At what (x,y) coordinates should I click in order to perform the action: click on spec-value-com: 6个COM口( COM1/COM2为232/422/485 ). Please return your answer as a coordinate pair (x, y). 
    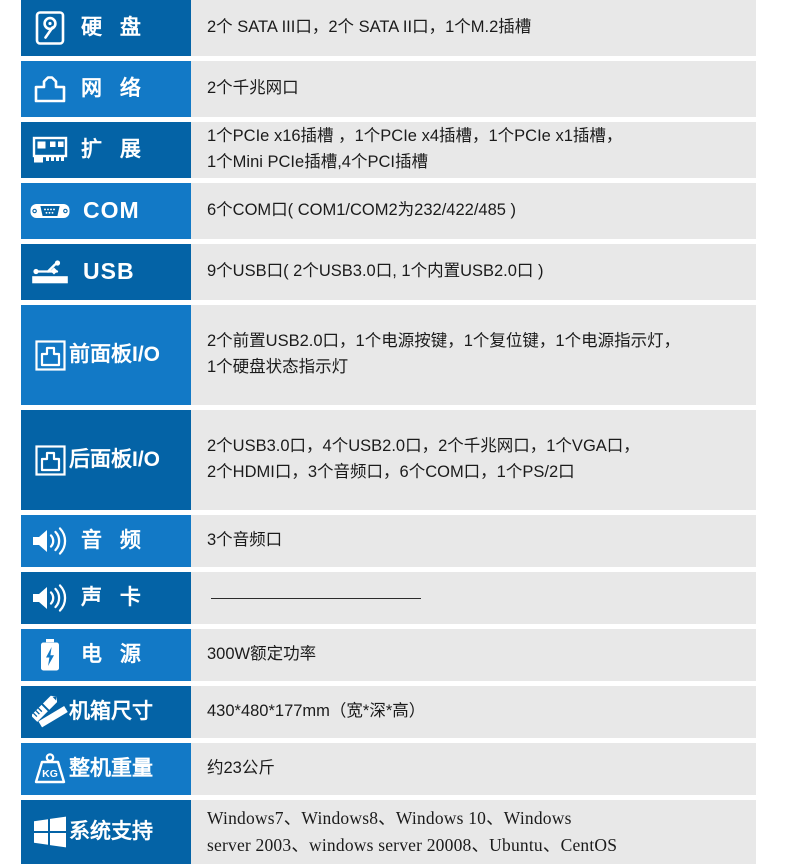
    Looking at the image, I should click on (473, 211).